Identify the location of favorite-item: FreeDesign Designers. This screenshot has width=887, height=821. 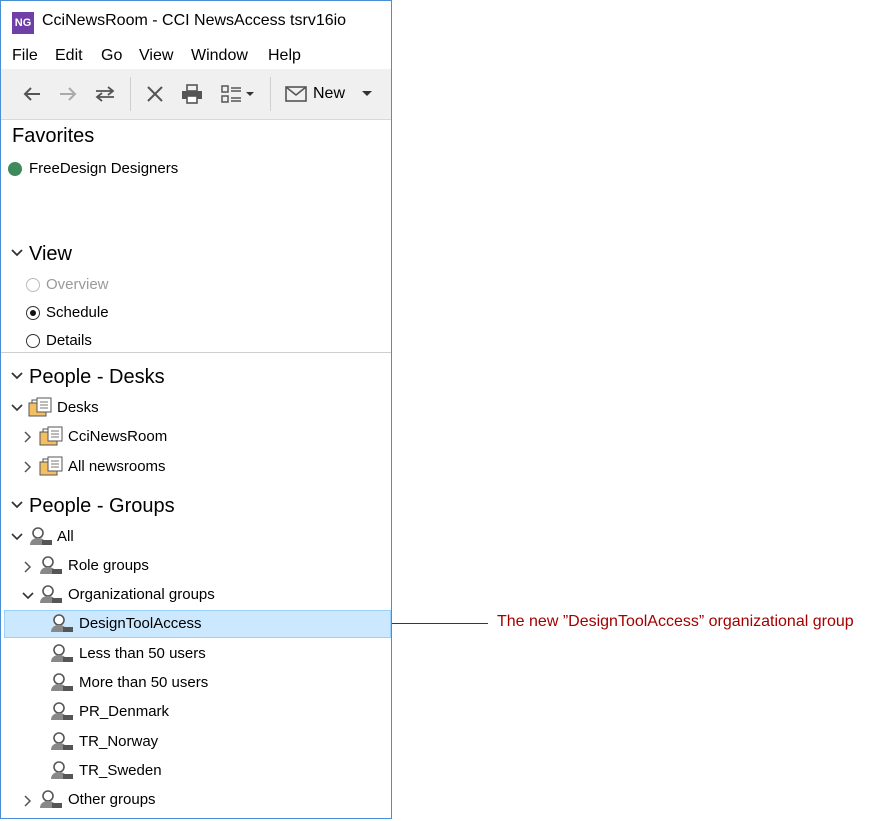
(103, 168).